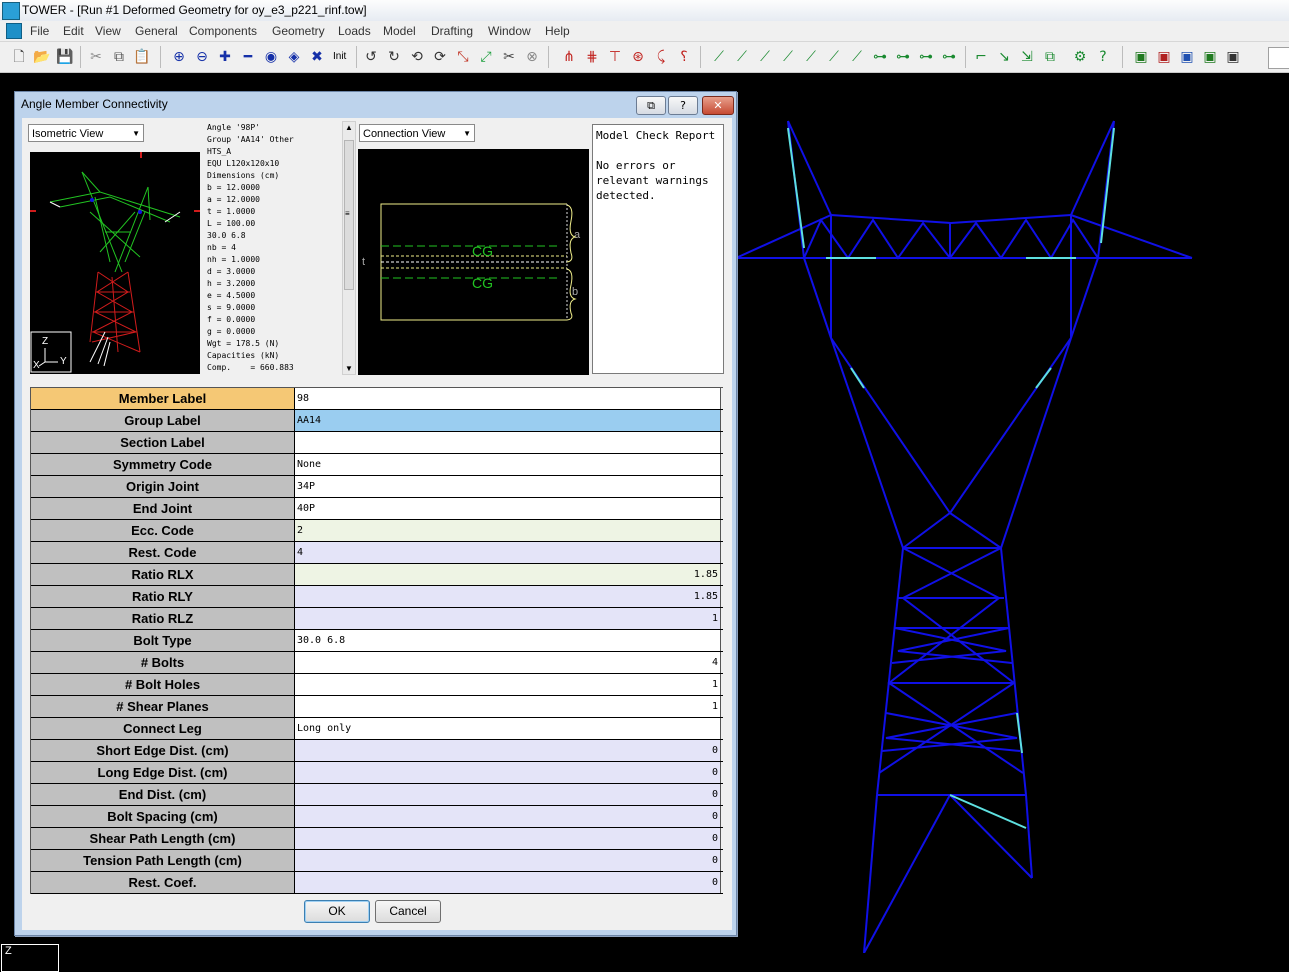 The height and width of the screenshot is (972, 1289). I want to click on view-plan-icon: ▣, so click(1164, 57).